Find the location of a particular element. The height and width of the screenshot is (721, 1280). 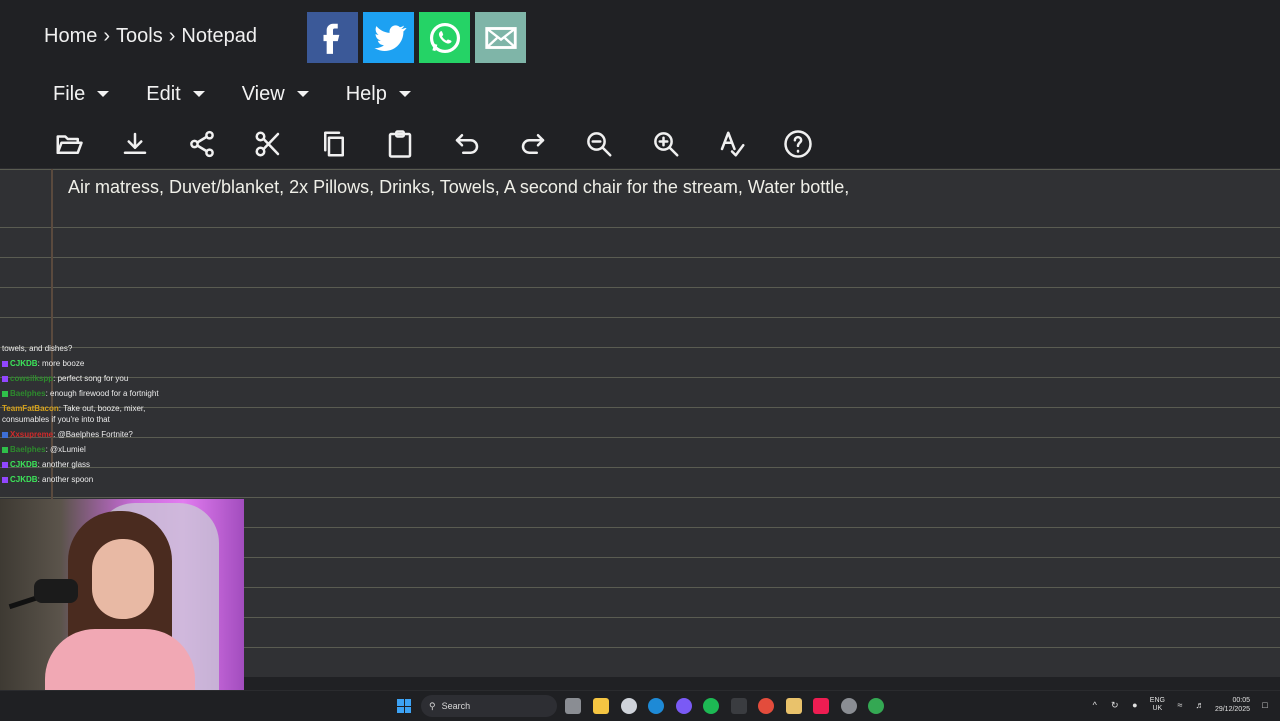

system-tray: ^ ↻ ● ENG UK ≈ ♬ 00:05 29/12/2025 □ is located at coordinates (1180, 705).